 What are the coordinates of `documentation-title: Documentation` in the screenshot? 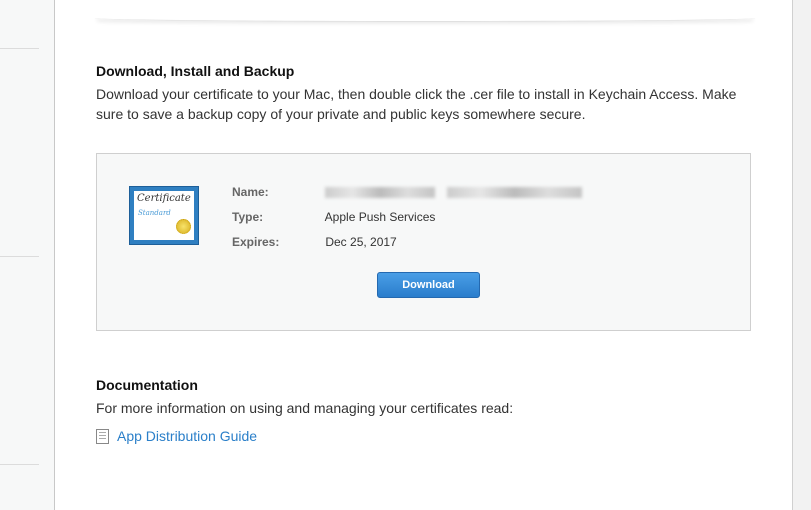 It's located at (147, 385).